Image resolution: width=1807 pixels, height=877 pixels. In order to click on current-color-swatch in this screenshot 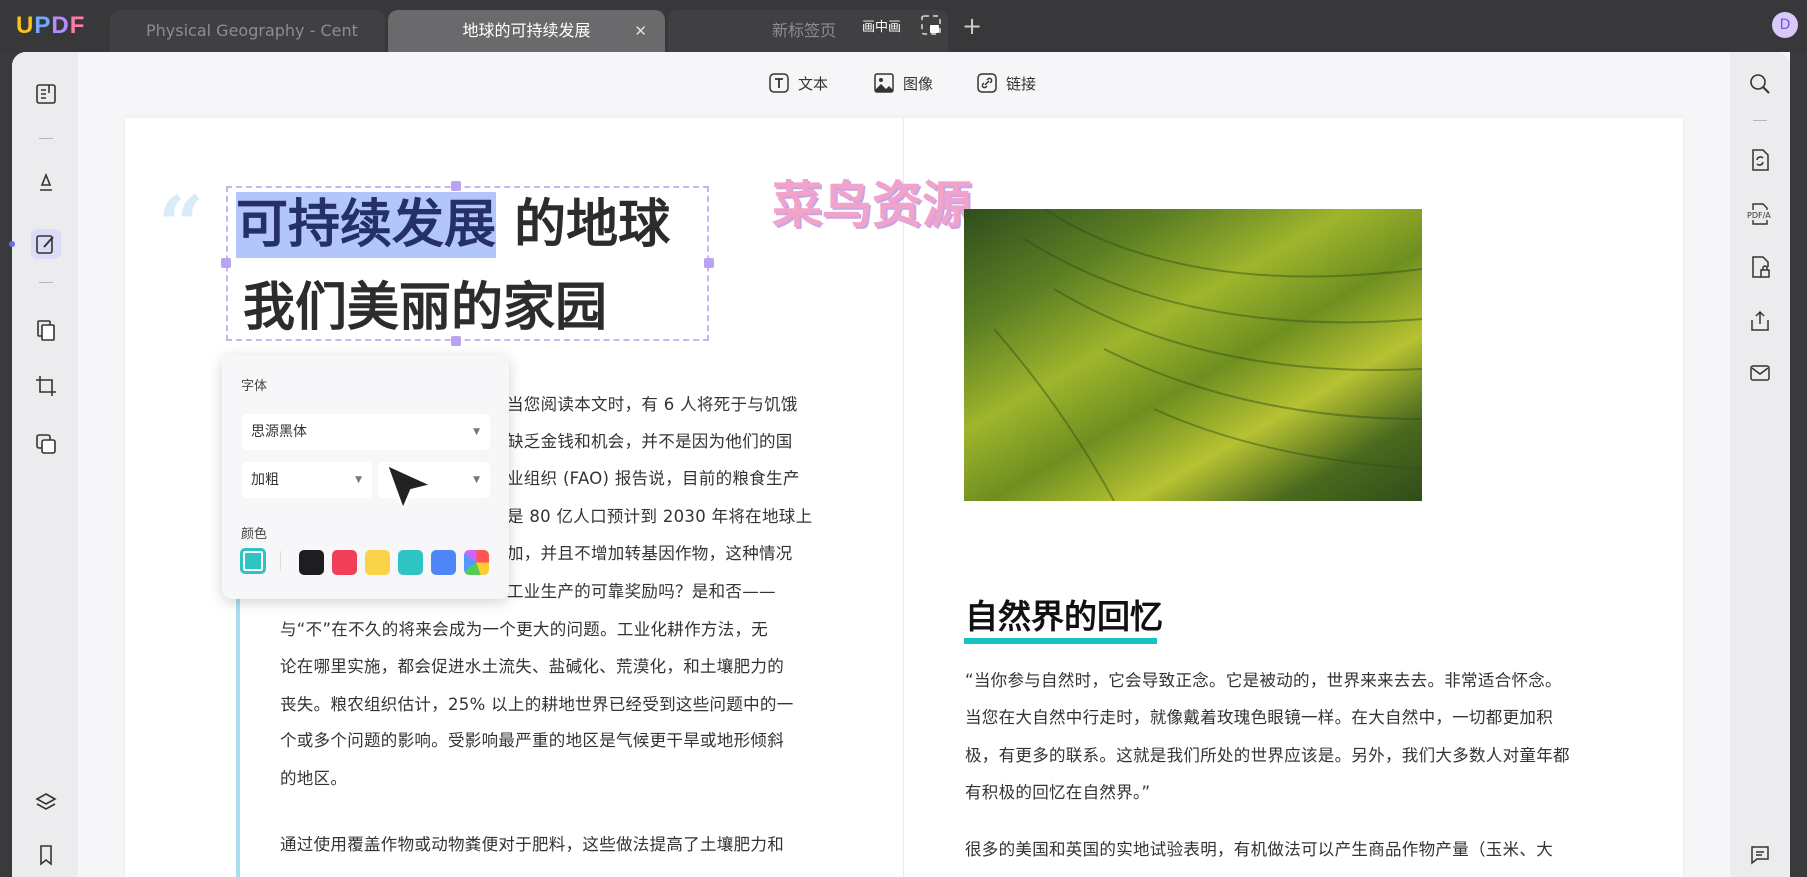, I will do `click(253, 561)`.